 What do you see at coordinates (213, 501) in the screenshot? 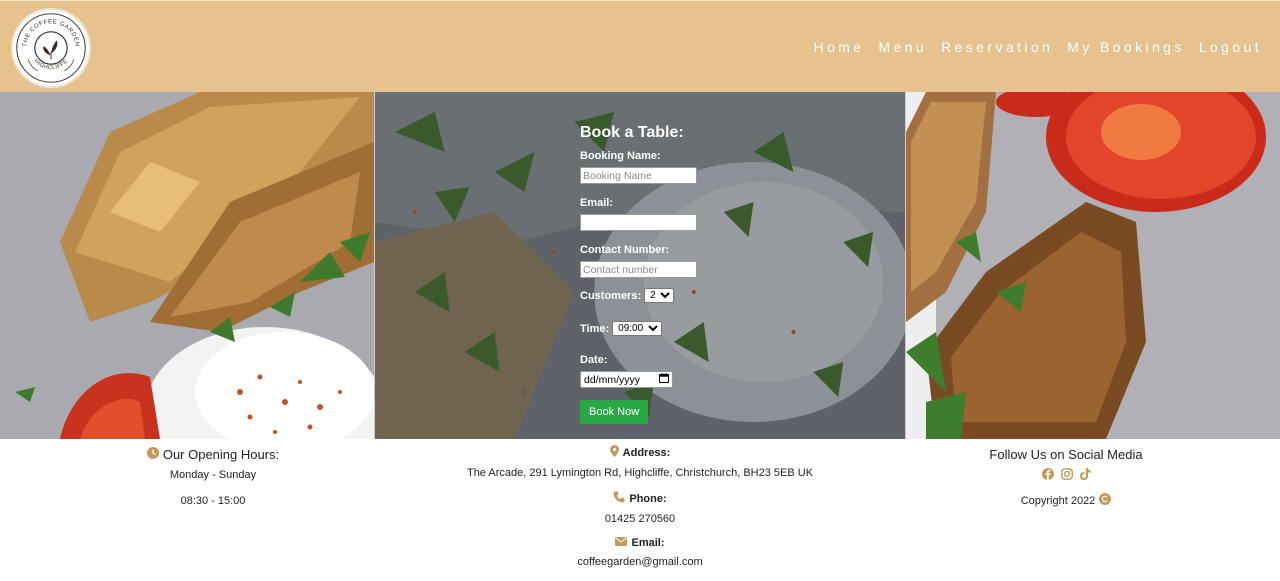
I see `opening-times: 08:30 - 15:00` at bounding box center [213, 501].